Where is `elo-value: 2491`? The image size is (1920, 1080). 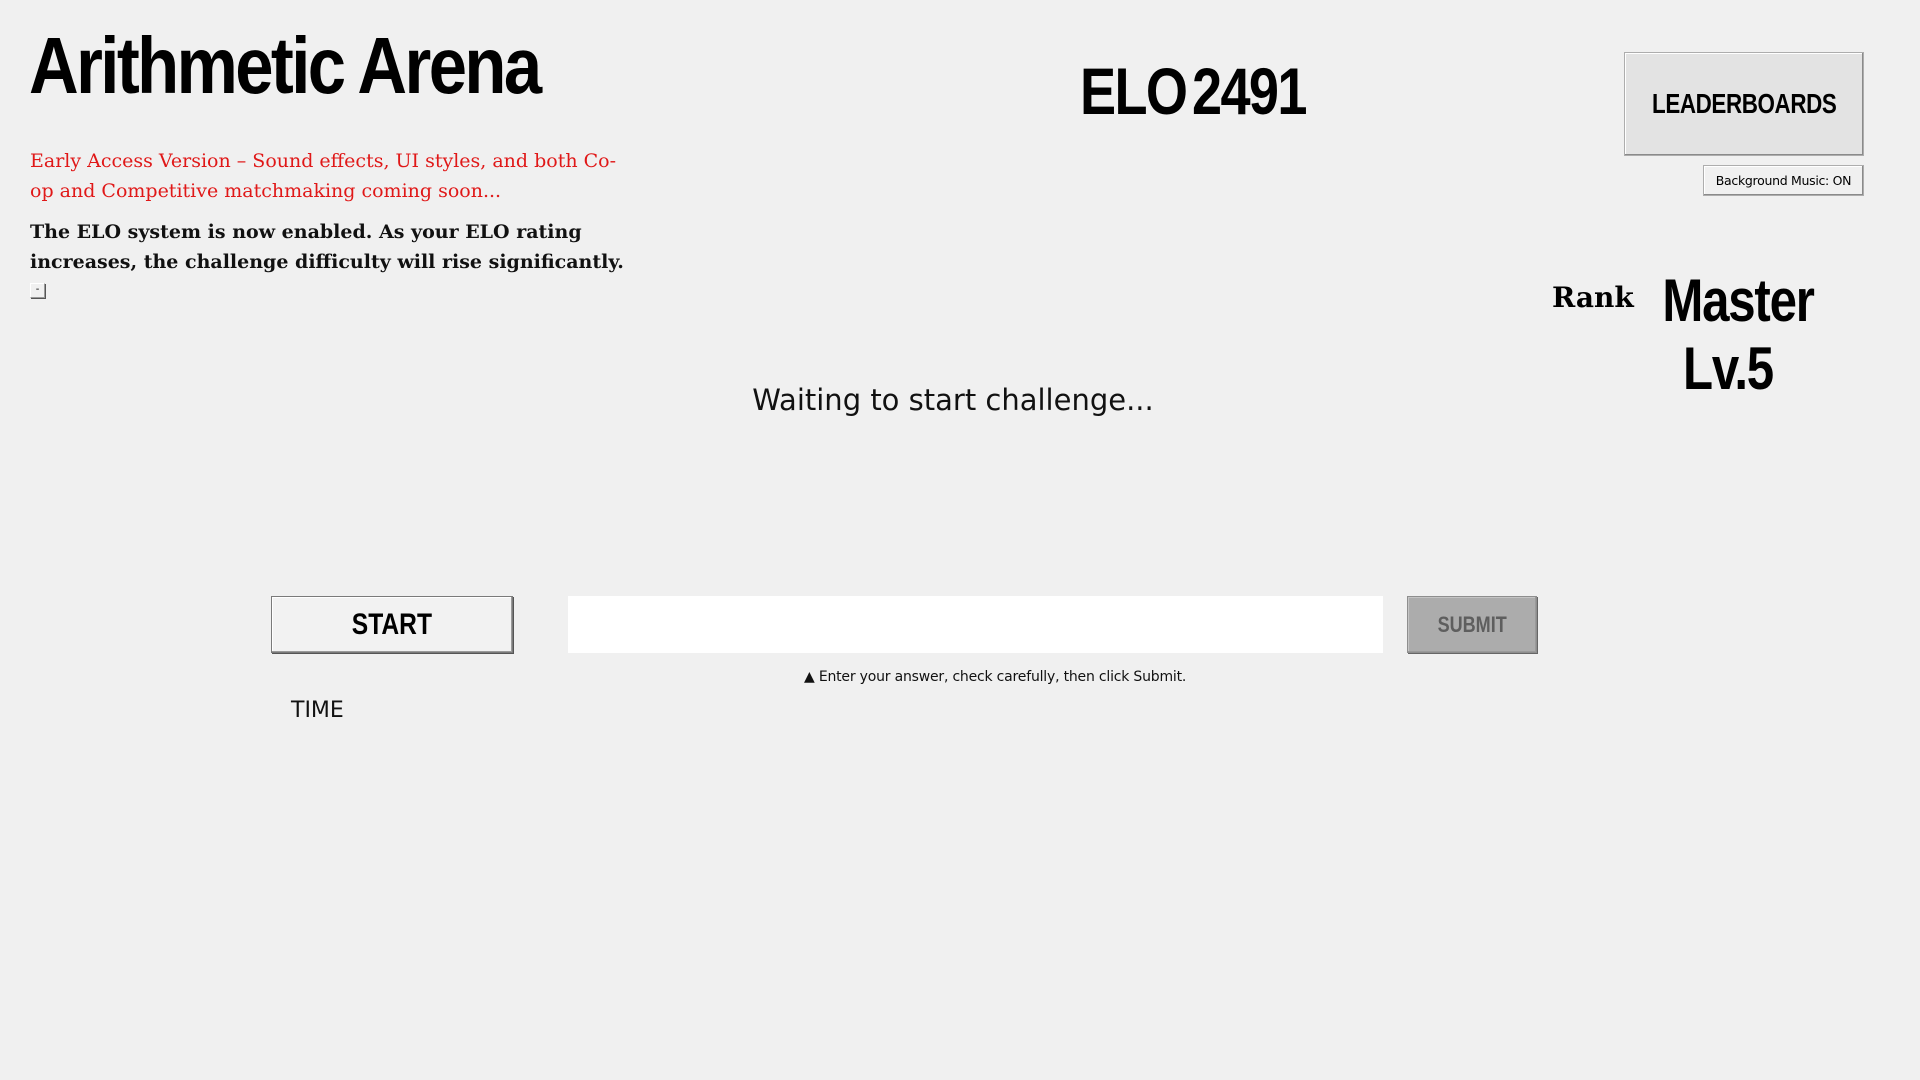
elo-value: 2491 is located at coordinates (1249, 91).